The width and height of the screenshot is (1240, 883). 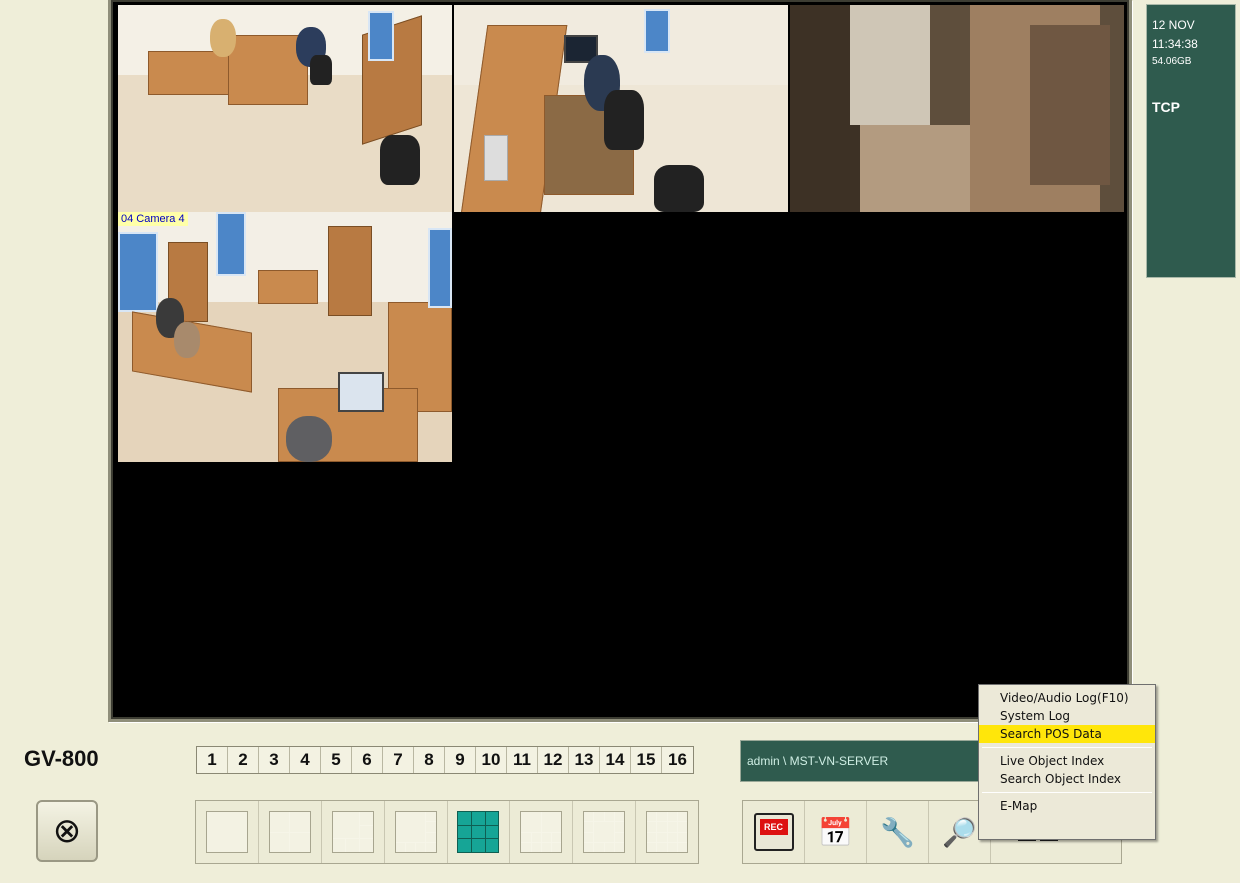 I want to click on configure-icon: 🔧, so click(x=897, y=832).